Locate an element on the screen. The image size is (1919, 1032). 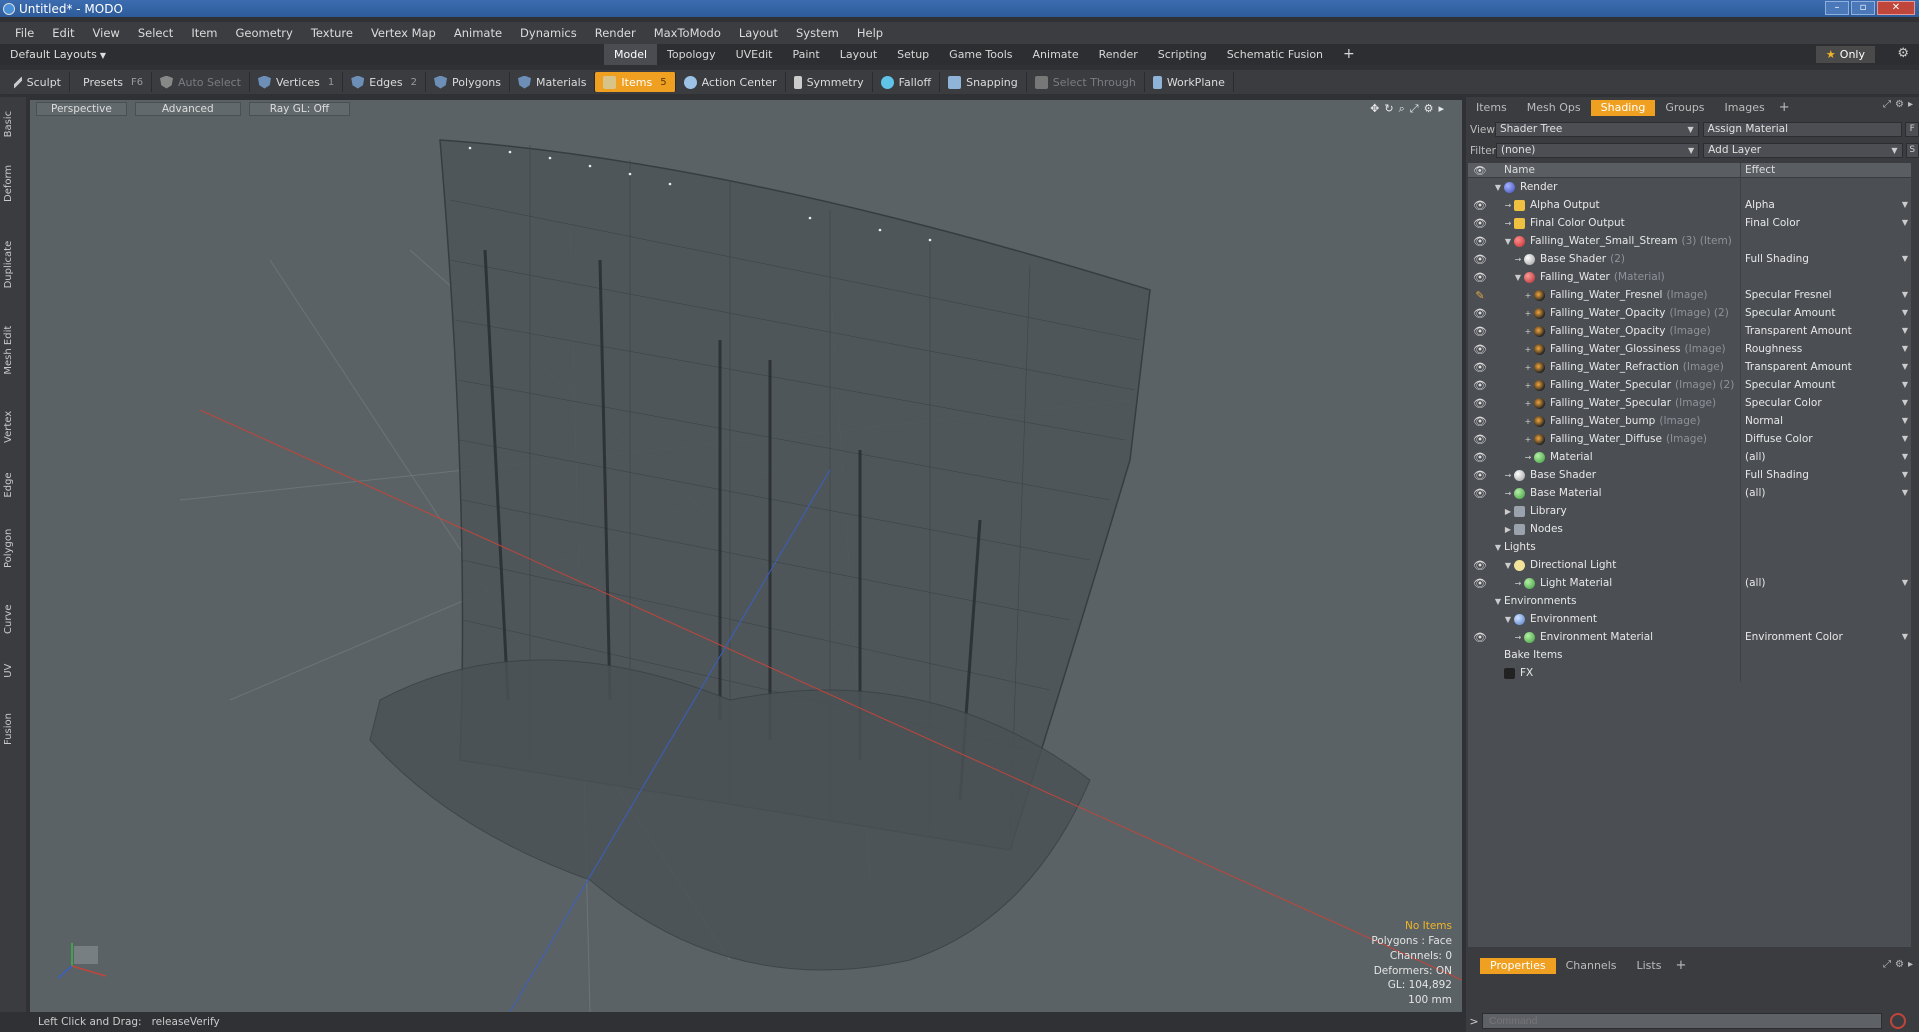
palette-tab-fusion: Fusion is located at coordinates (13, 729).